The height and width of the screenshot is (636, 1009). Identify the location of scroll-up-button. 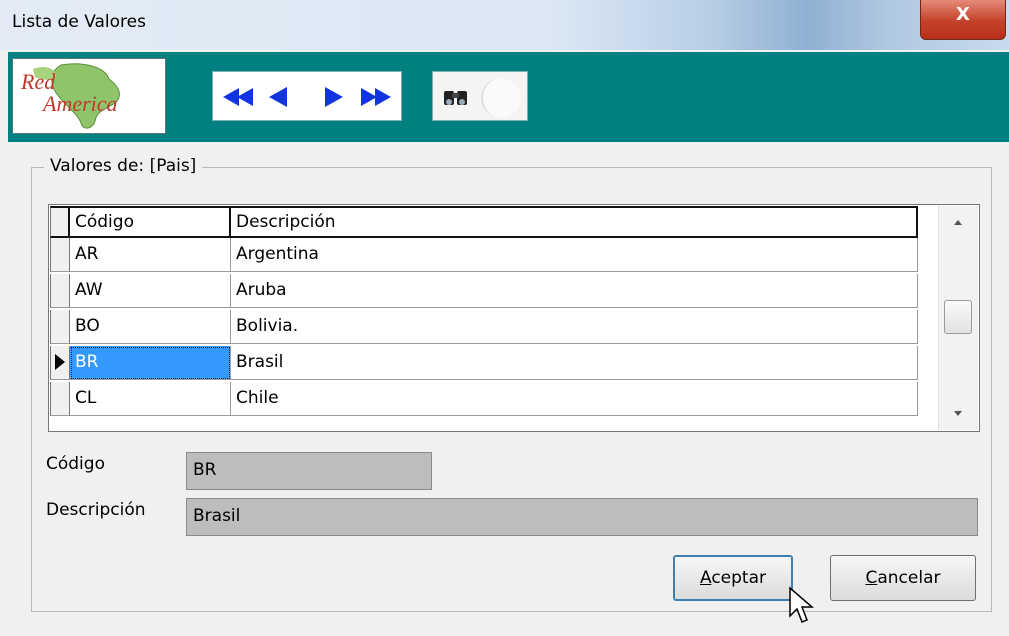
(958, 222).